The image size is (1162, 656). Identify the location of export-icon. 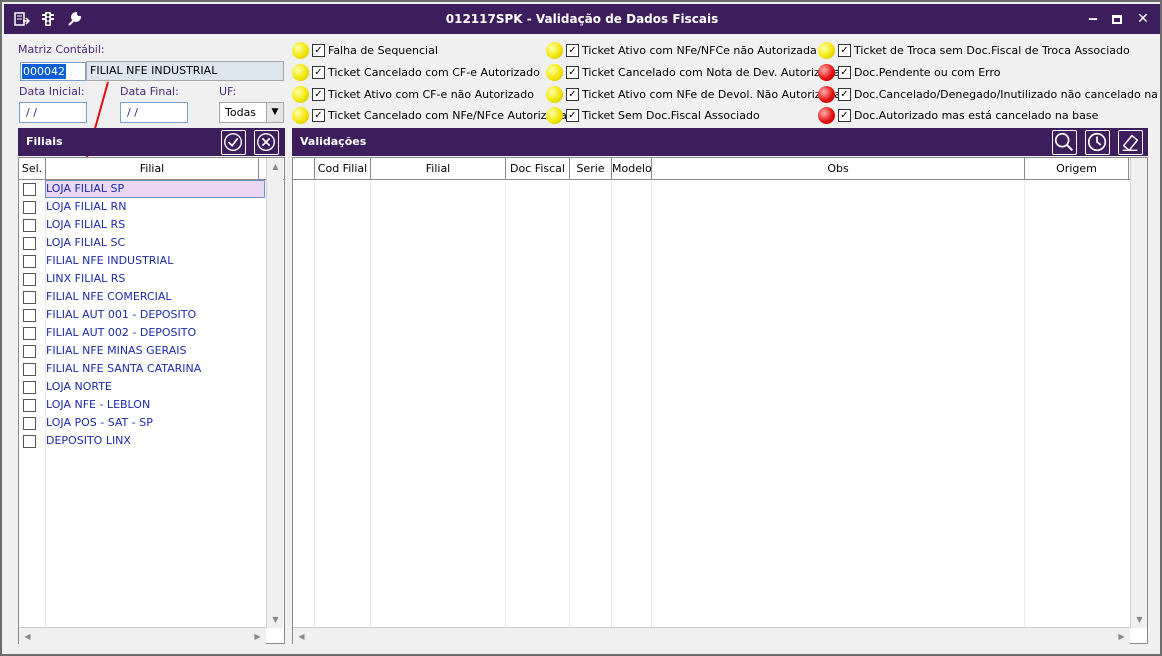
(22, 19).